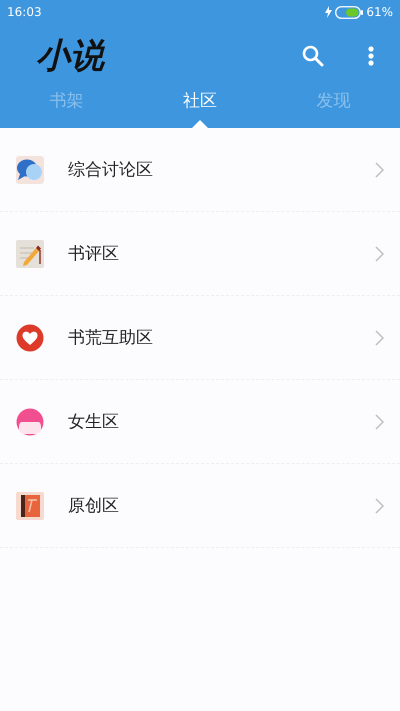 This screenshot has height=711, width=400. I want to click on girl-avatar-icon, so click(30, 422).